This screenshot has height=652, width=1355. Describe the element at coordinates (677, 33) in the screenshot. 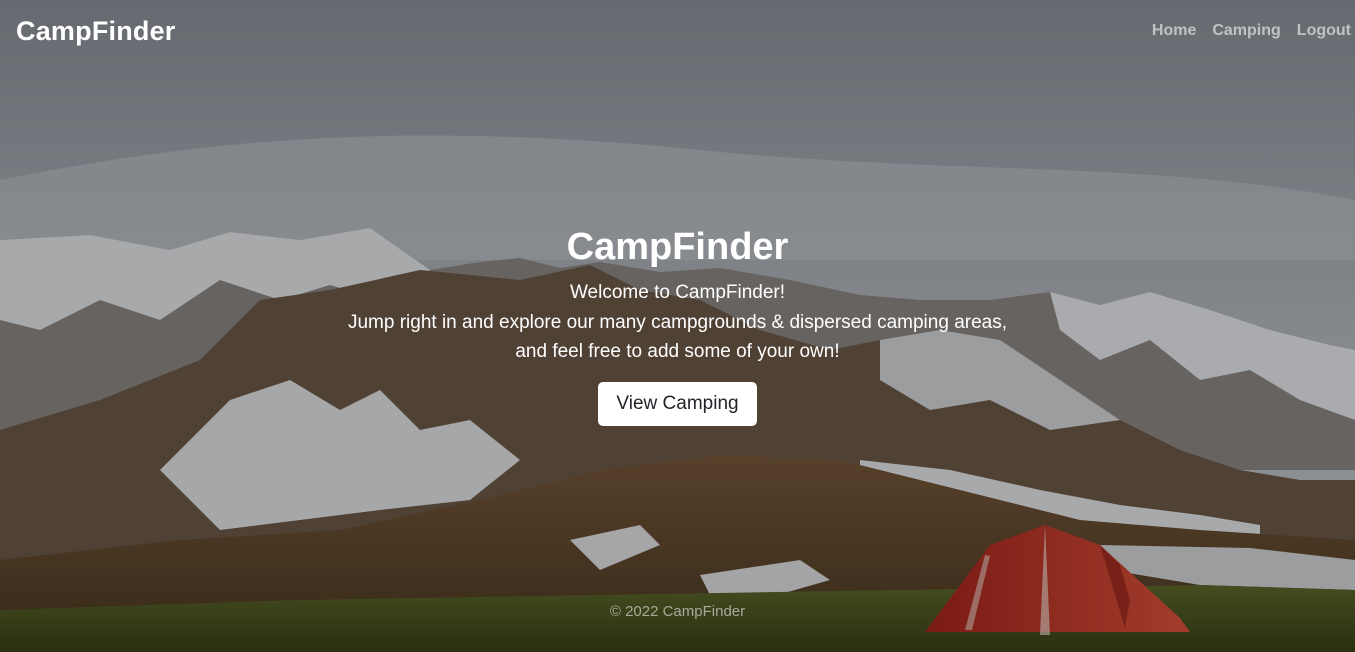

I see `navbar: CampFinder Home Camping Logout` at that location.